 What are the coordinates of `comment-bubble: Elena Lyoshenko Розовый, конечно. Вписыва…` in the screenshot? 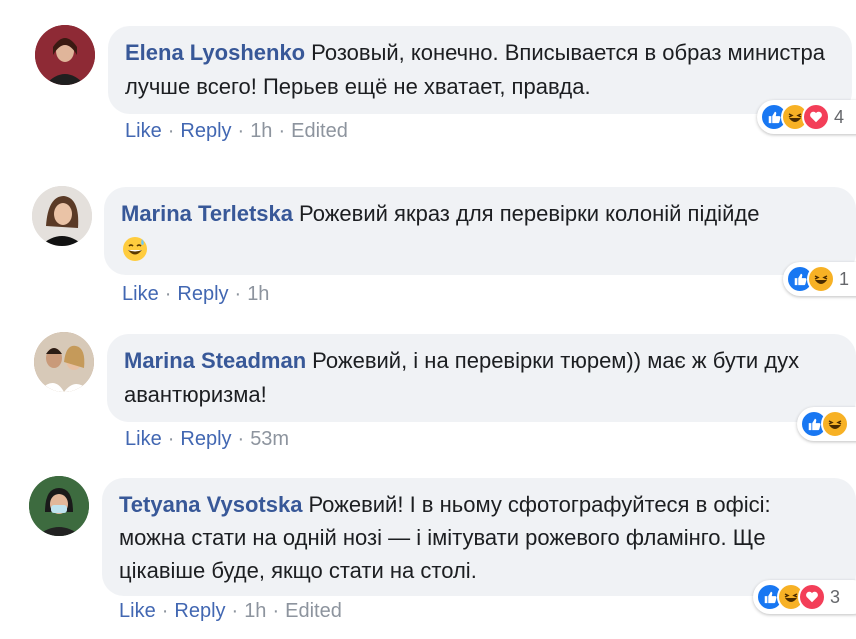 It's located at (480, 70).